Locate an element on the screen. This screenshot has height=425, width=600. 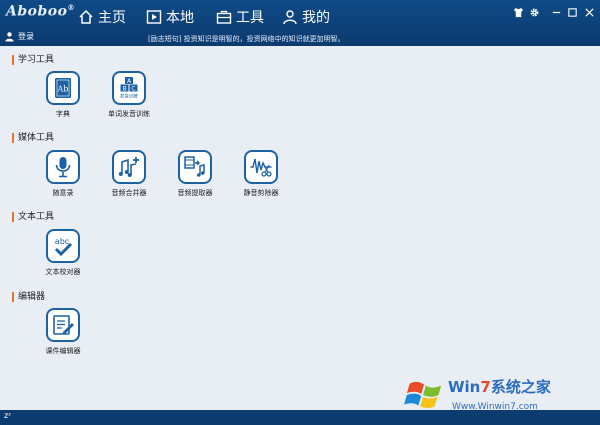
nav-home-label: 主页 is located at coordinates (112, 18).